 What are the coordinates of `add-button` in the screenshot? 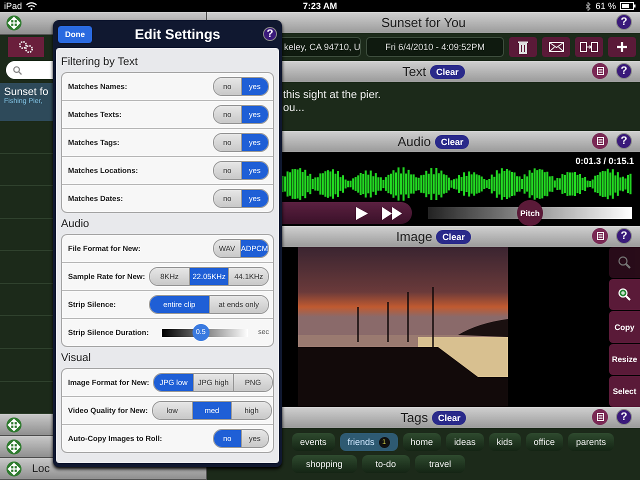 It's located at (622, 47).